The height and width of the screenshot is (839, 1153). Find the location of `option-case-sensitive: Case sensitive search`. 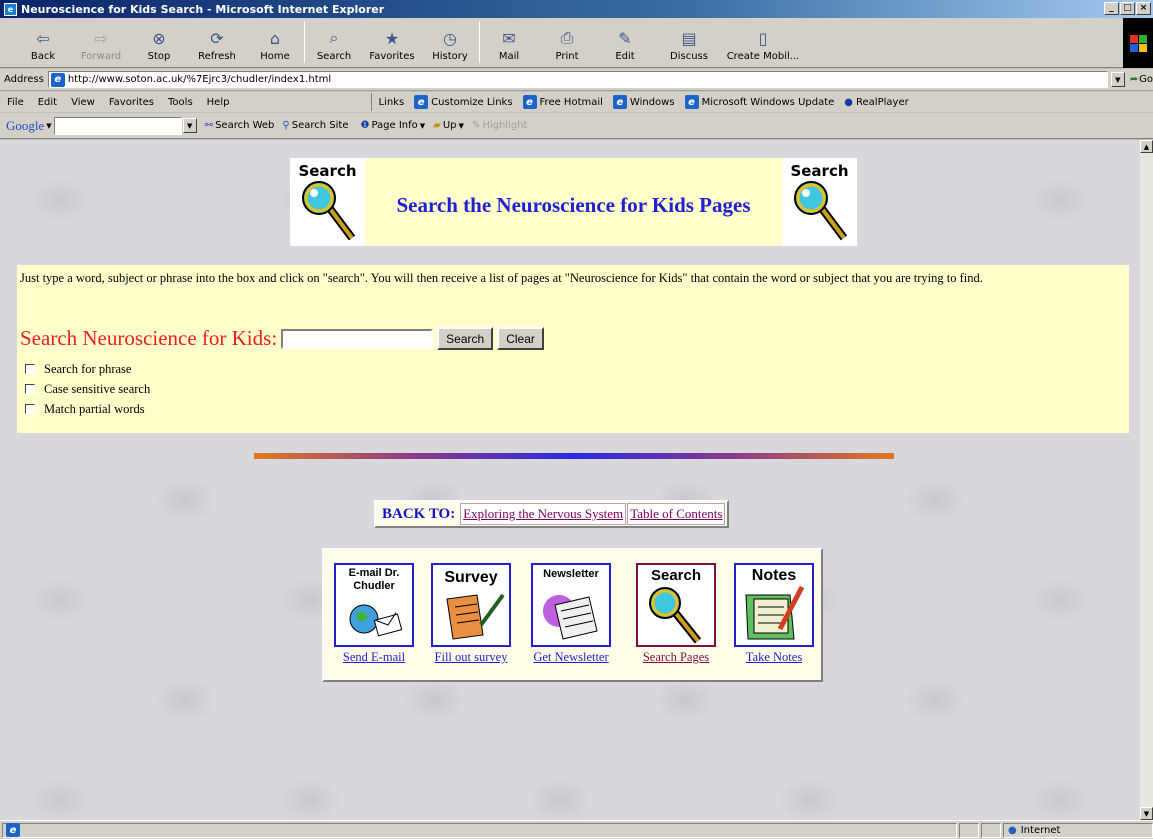

option-case-sensitive: Case sensitive search is located at coordinates (87, 389).